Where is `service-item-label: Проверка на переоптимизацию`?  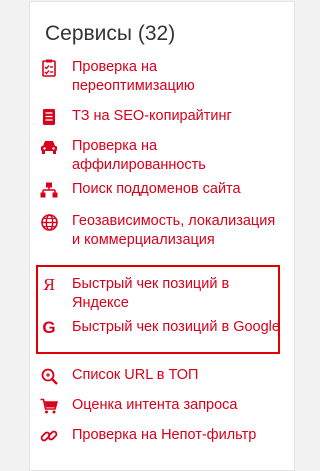
service-item-label: Проверка на переоптимизацию is located at coordinates (133, 76).